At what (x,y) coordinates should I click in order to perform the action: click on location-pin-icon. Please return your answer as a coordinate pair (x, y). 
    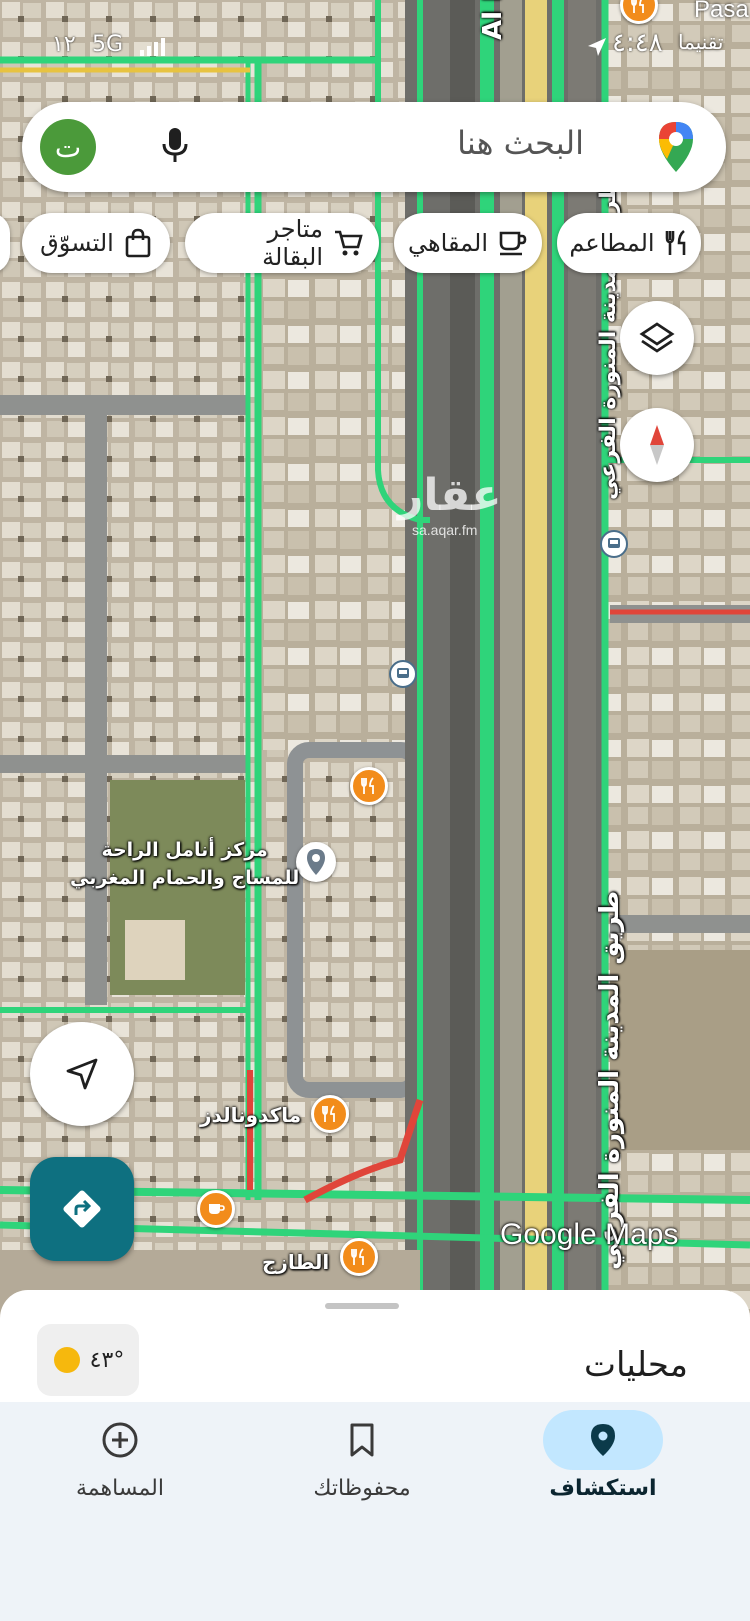
    Looking at the image, I should click on (603, 1440).